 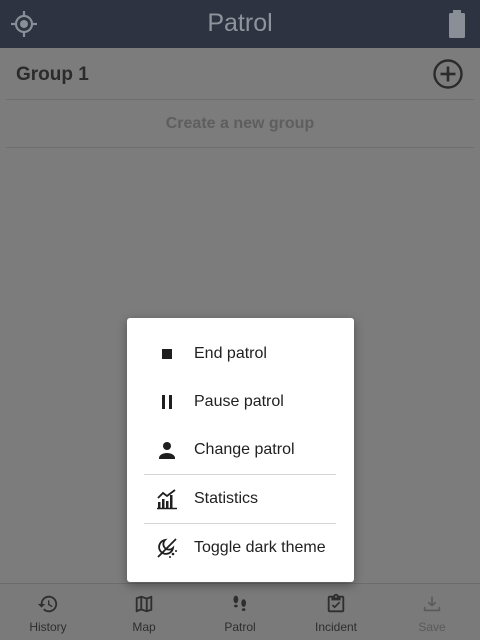 I want to click on nav-history-label: History, so click(x=48, y=627).